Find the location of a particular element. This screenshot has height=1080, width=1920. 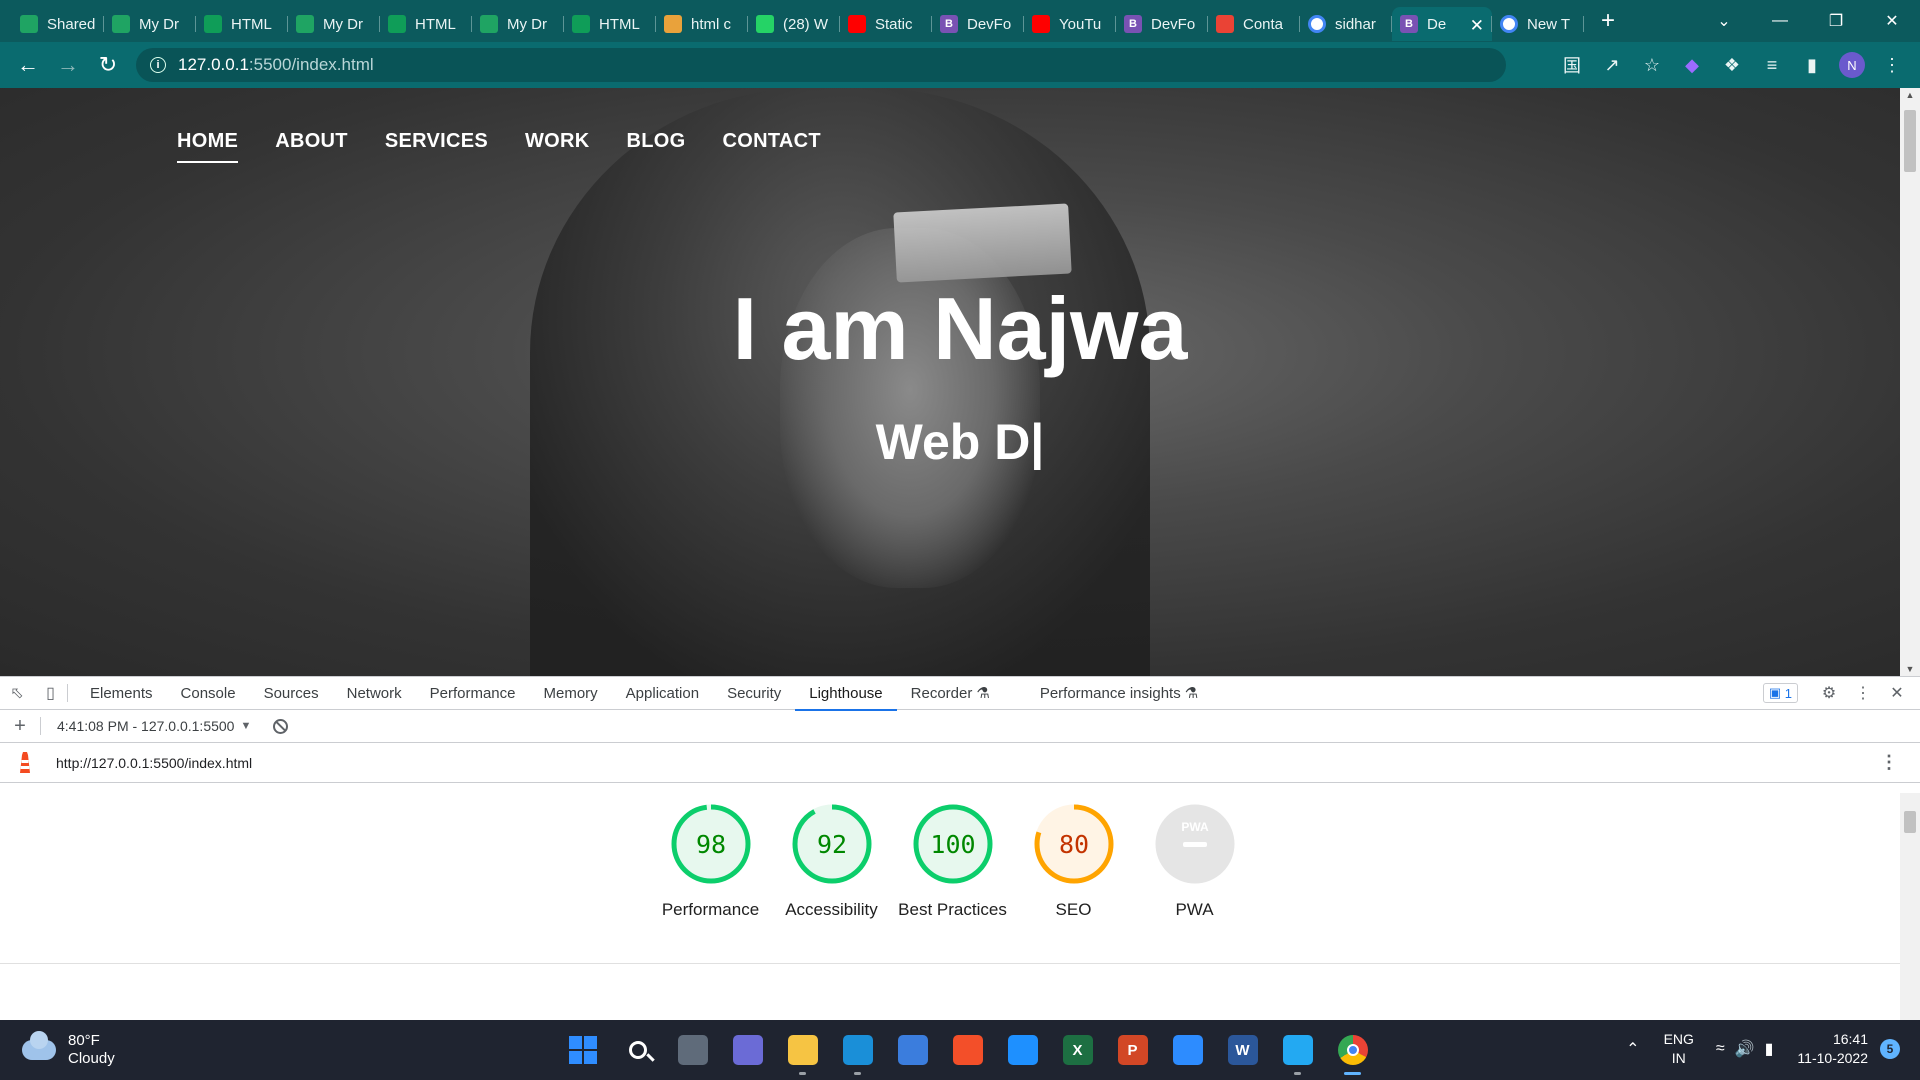

devtools-tab-lighthouse: Lighthouse is located at coordinates (846, 694).